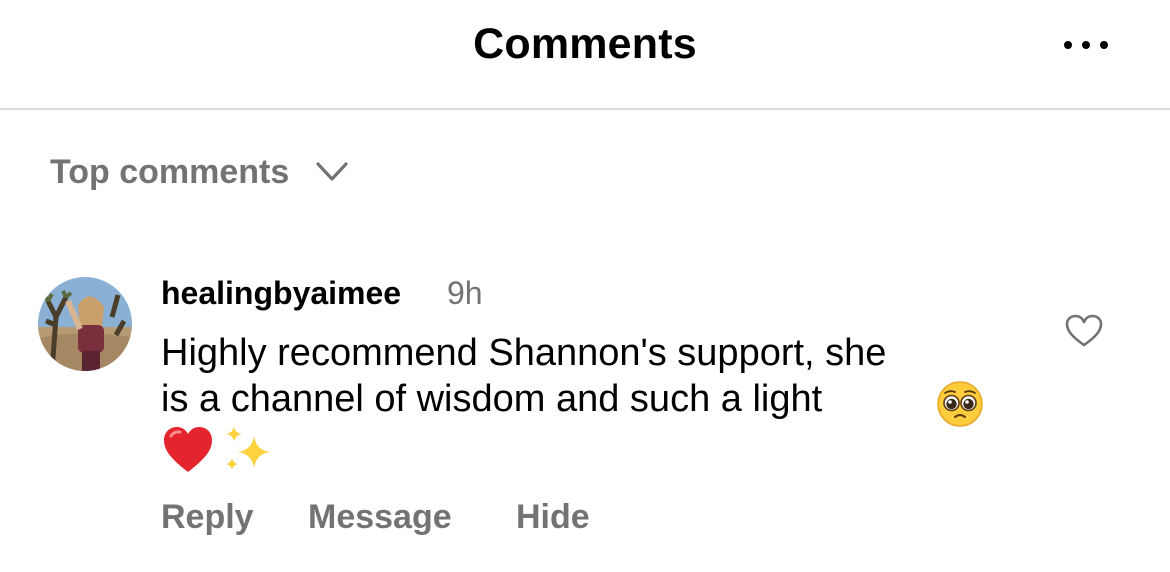  Describe the element at coordinates (188, 449) in the screenshot. I see `red-heart-icon` at that location.